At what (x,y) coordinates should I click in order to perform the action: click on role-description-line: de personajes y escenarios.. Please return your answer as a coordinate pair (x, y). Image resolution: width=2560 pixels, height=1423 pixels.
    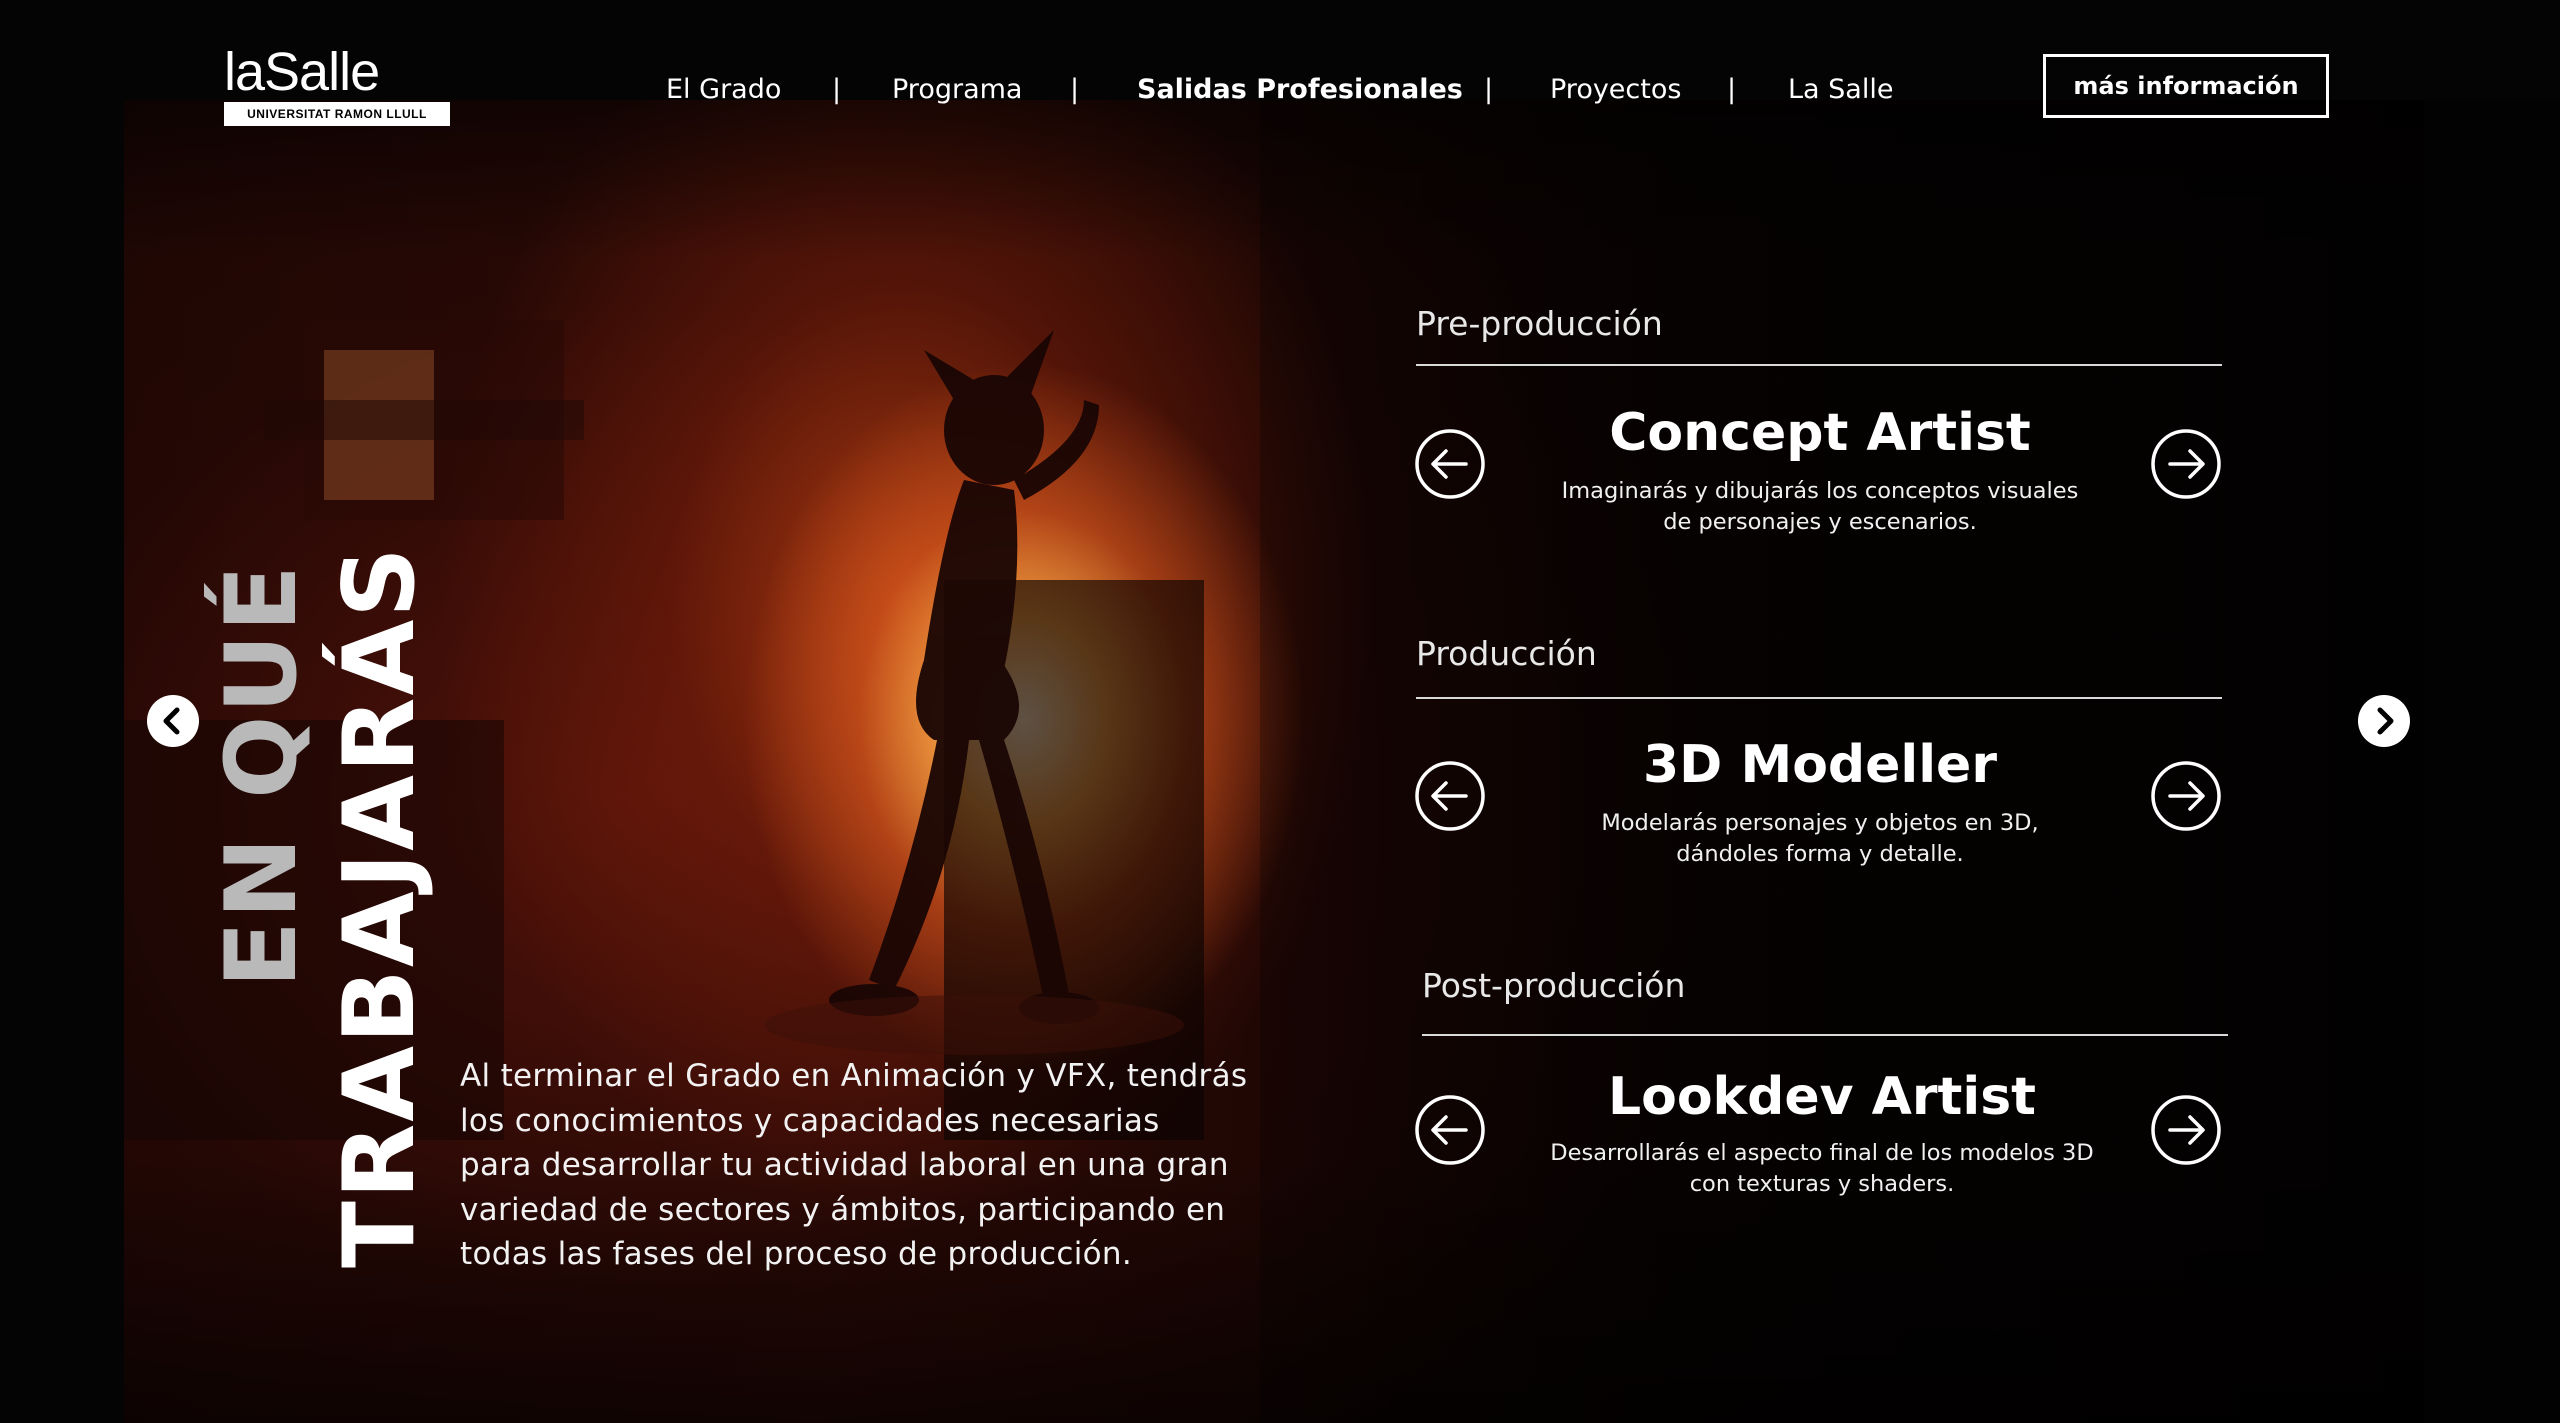
    Looking at the image, I should click on (1820, 522).